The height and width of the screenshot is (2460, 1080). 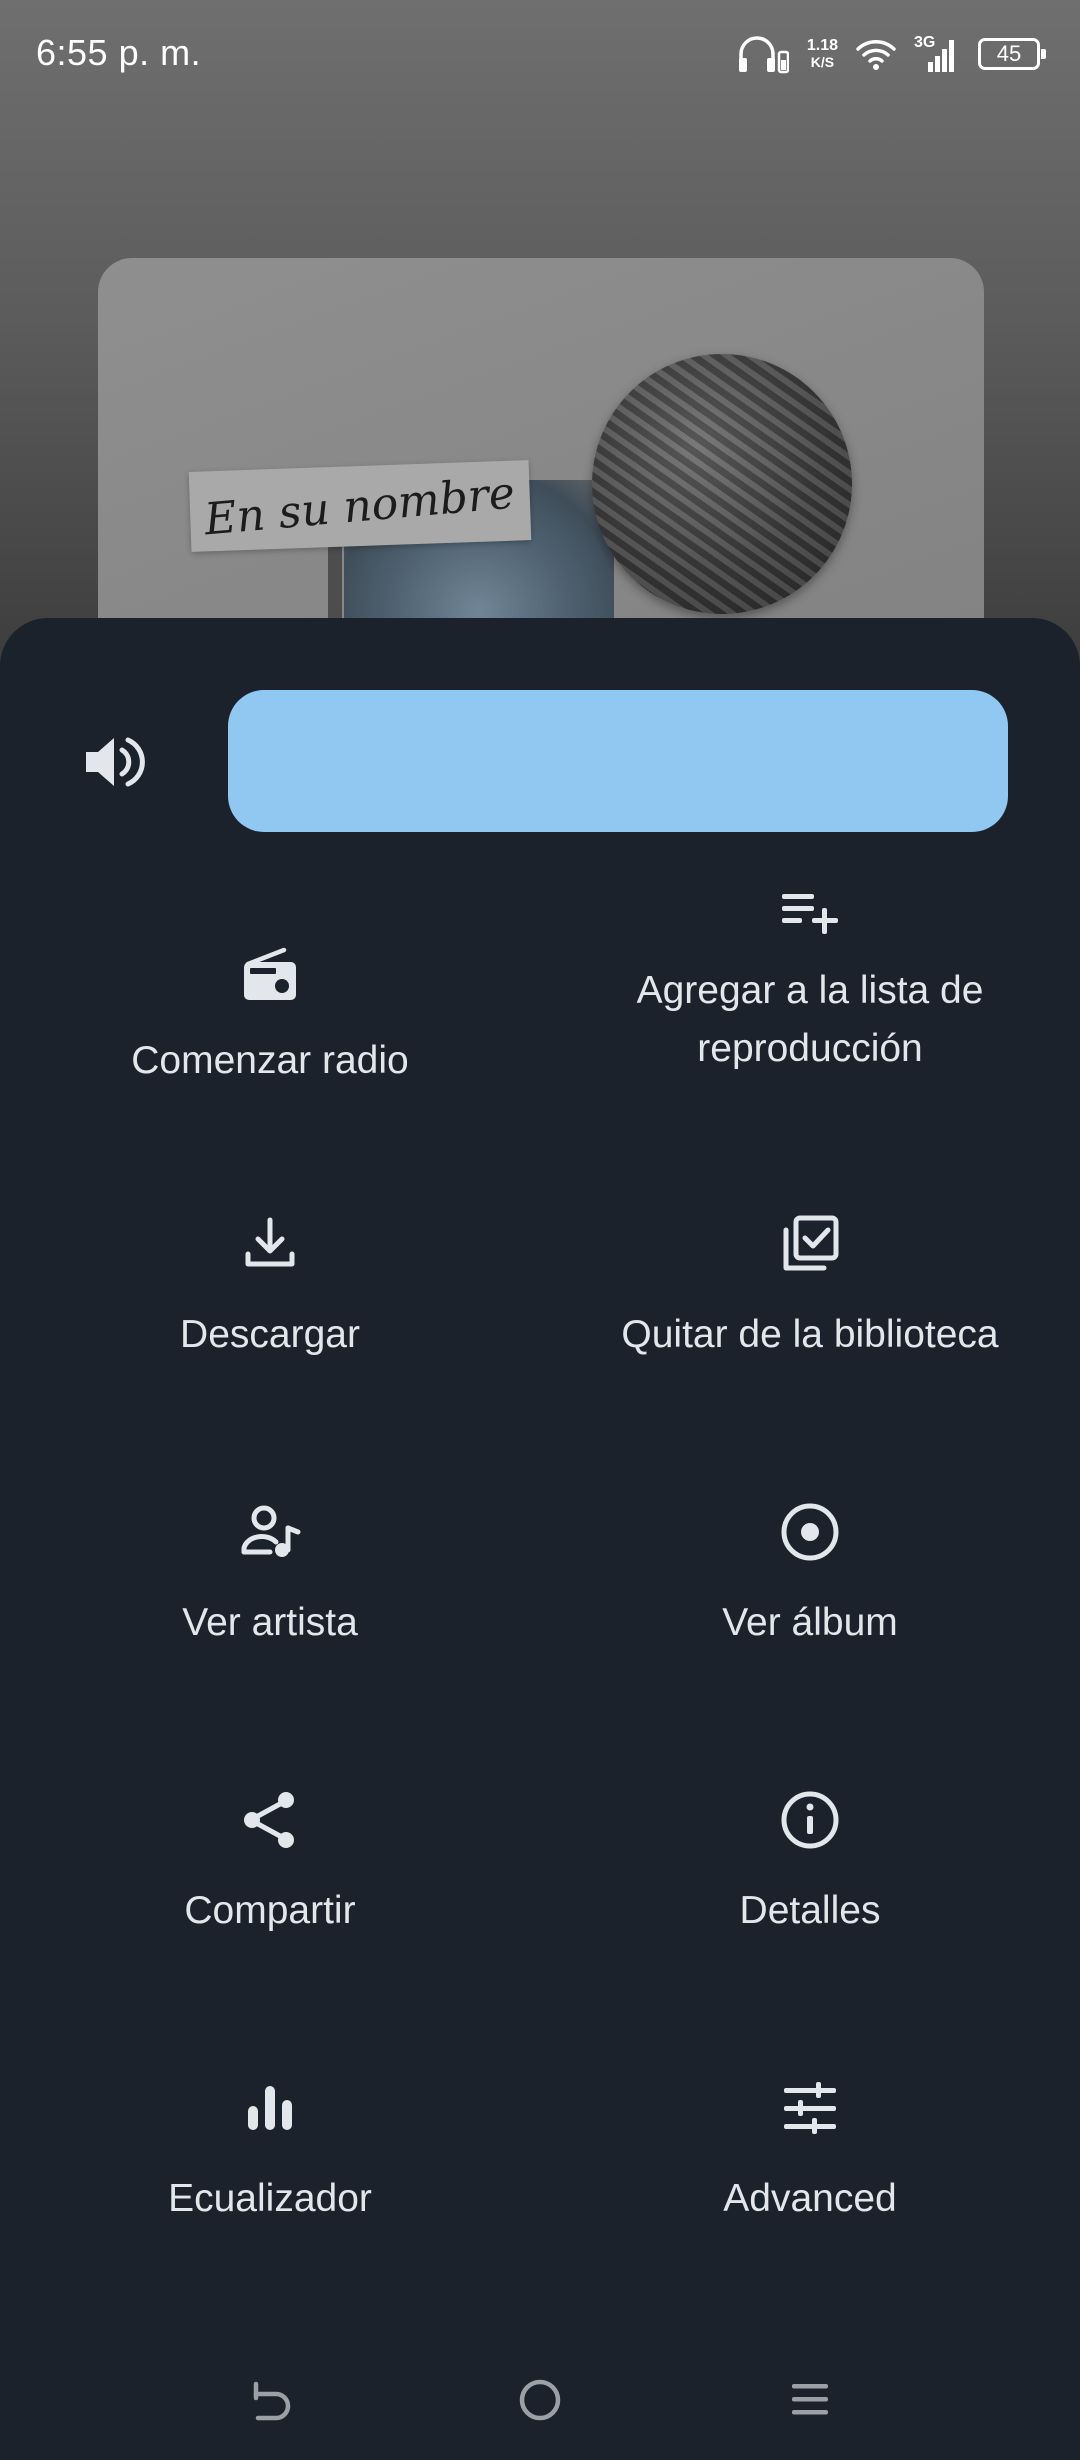 What do you see at coordinates (810, 2108) in the screenshot?
I see `tune-icon` at bounding box center [810, 2108].